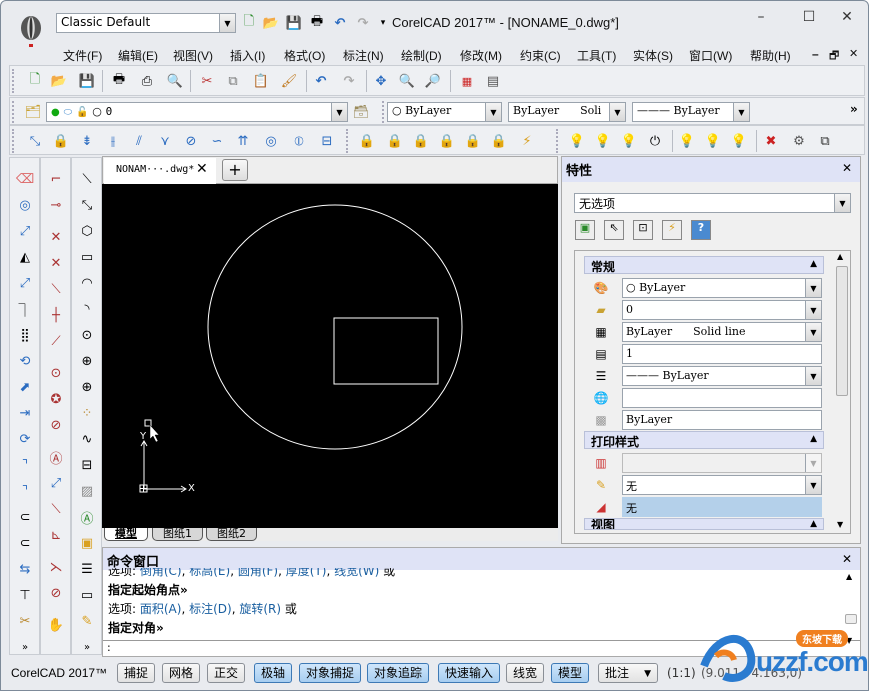 This screenshot has height=691, width=869. What do you see at coordinates (87, 309) in the screenshot?
I see `arc-3point-icon: ◝` at bounding box center [87, 309].